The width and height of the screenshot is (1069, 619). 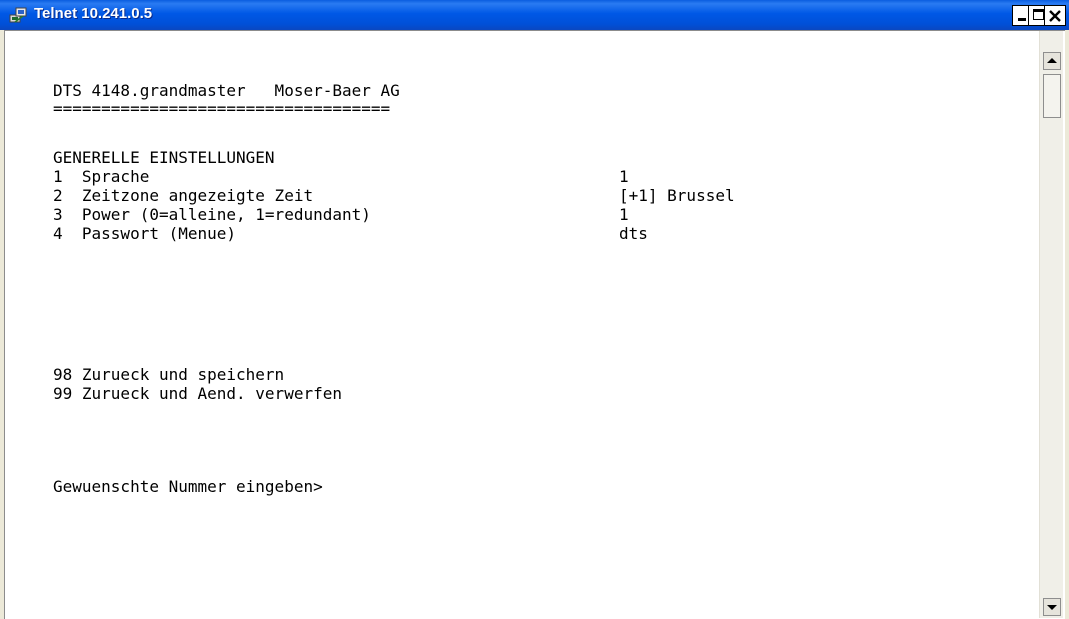 I want to click on telnet-app-icon, so click(x=18, y=15).